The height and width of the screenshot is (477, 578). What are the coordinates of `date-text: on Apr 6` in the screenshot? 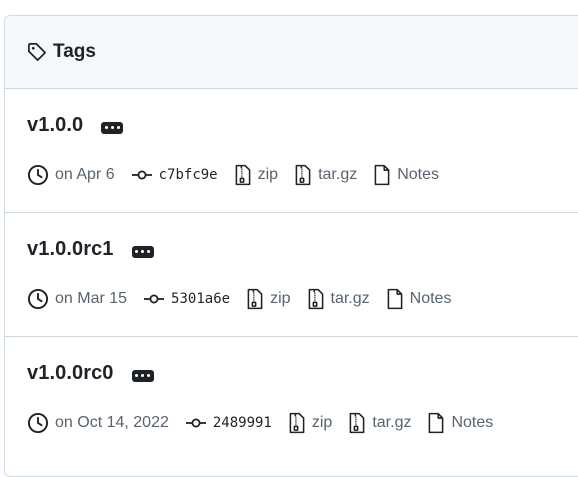 It's located at (85, 174).